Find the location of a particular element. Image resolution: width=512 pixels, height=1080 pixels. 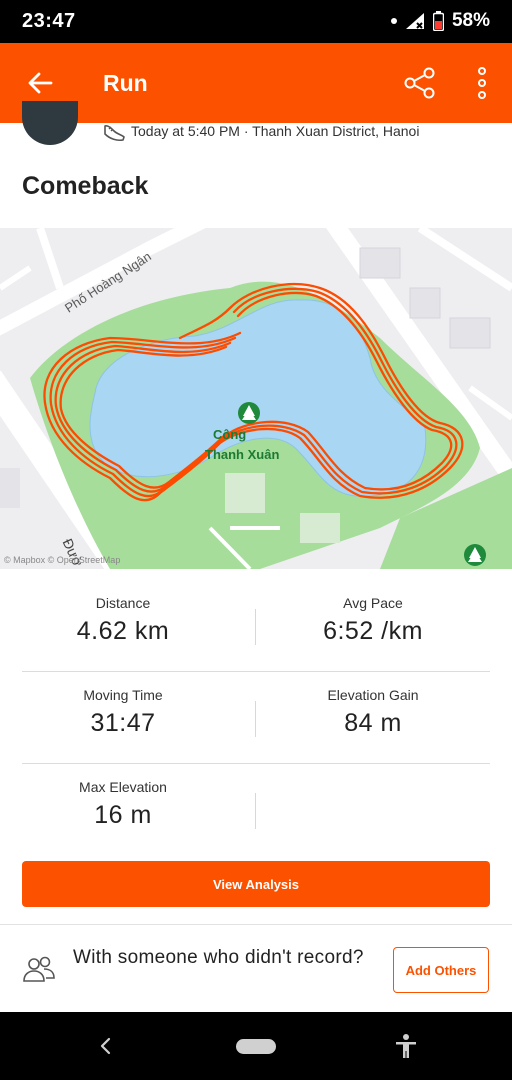

avatar is located at coordinates (50, 123).